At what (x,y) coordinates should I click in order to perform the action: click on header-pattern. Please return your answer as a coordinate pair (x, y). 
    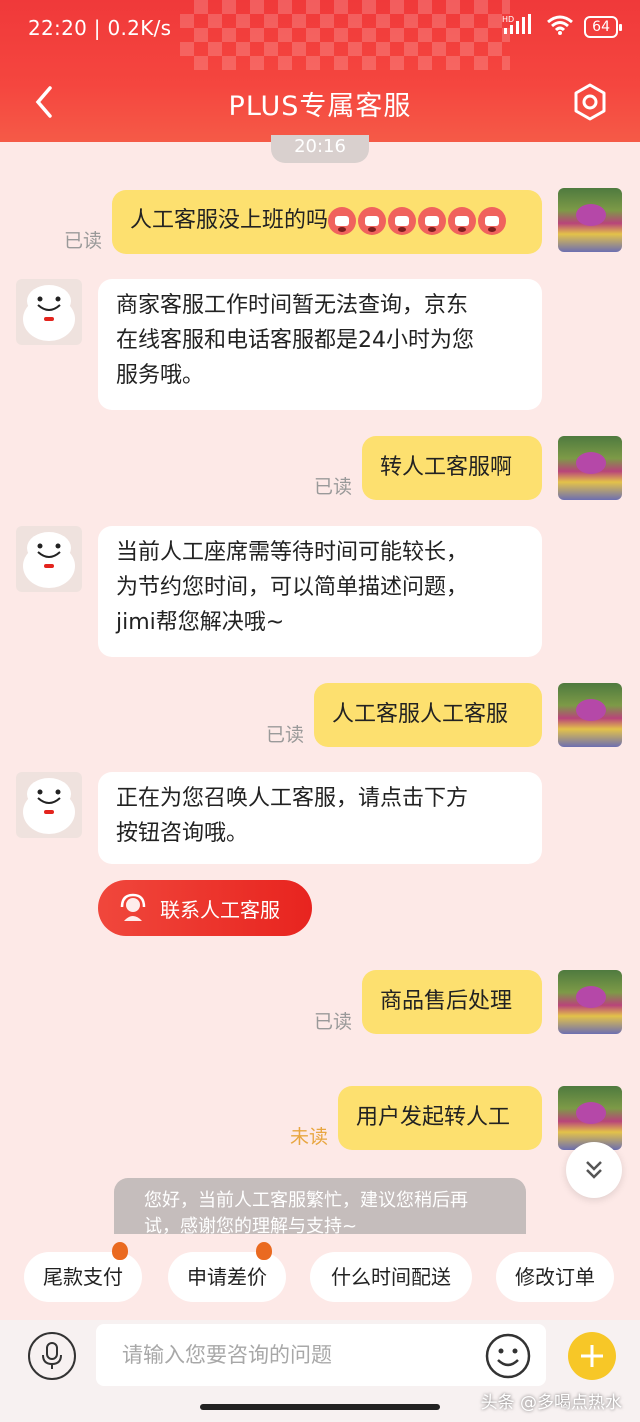
    Looking at the image, I should click on (345, 35).